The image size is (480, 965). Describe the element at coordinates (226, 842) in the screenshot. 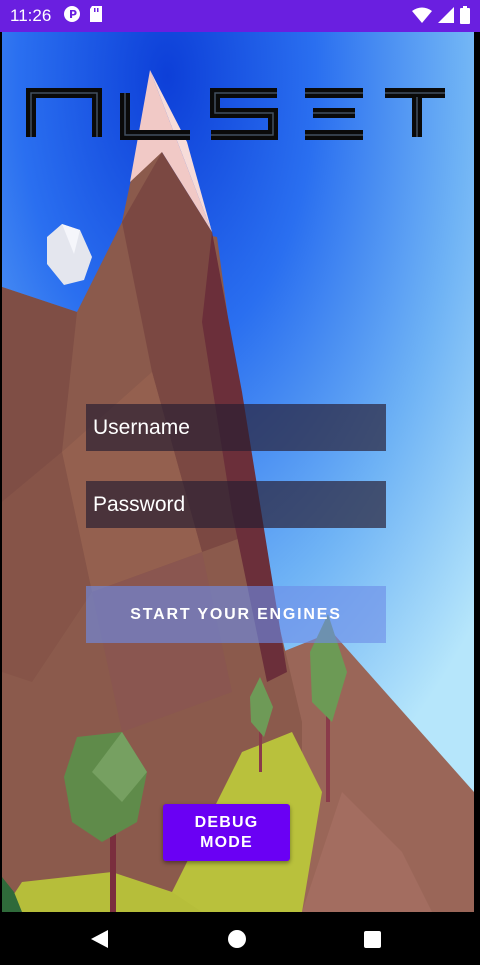

I see `debug-label-line2: MODE` at that location.